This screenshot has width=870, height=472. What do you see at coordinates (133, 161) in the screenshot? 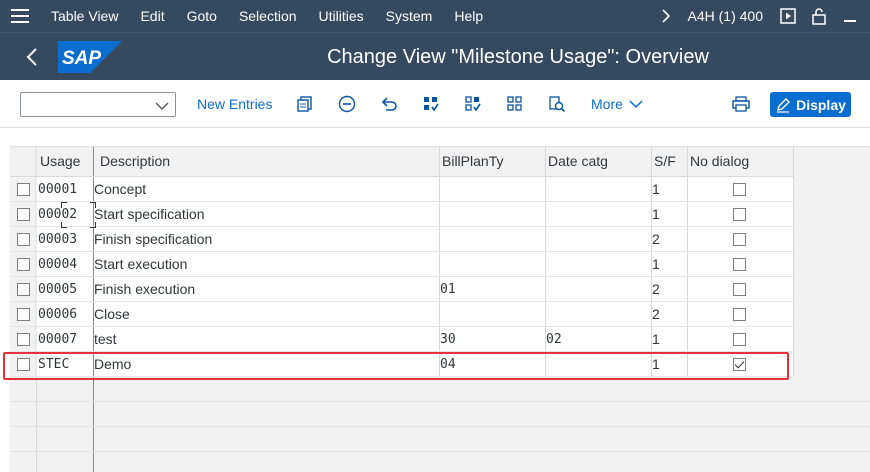
I see `column-header-description: Description` at bounding box center [133, 161].